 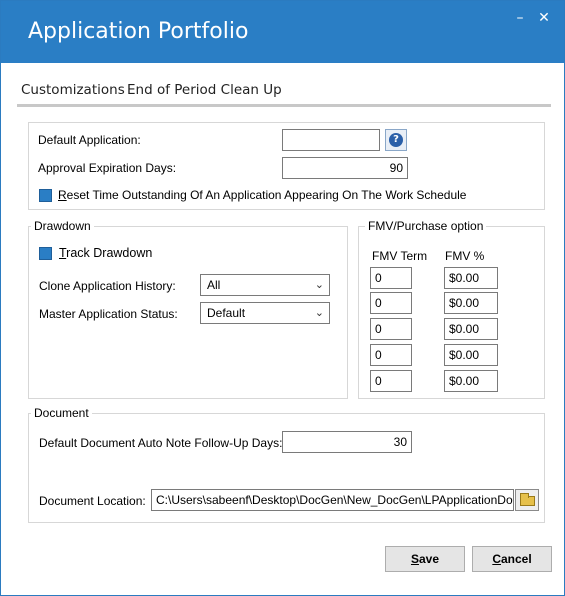 I want to click on clone-history-value: All, so click(x=214, y=285).